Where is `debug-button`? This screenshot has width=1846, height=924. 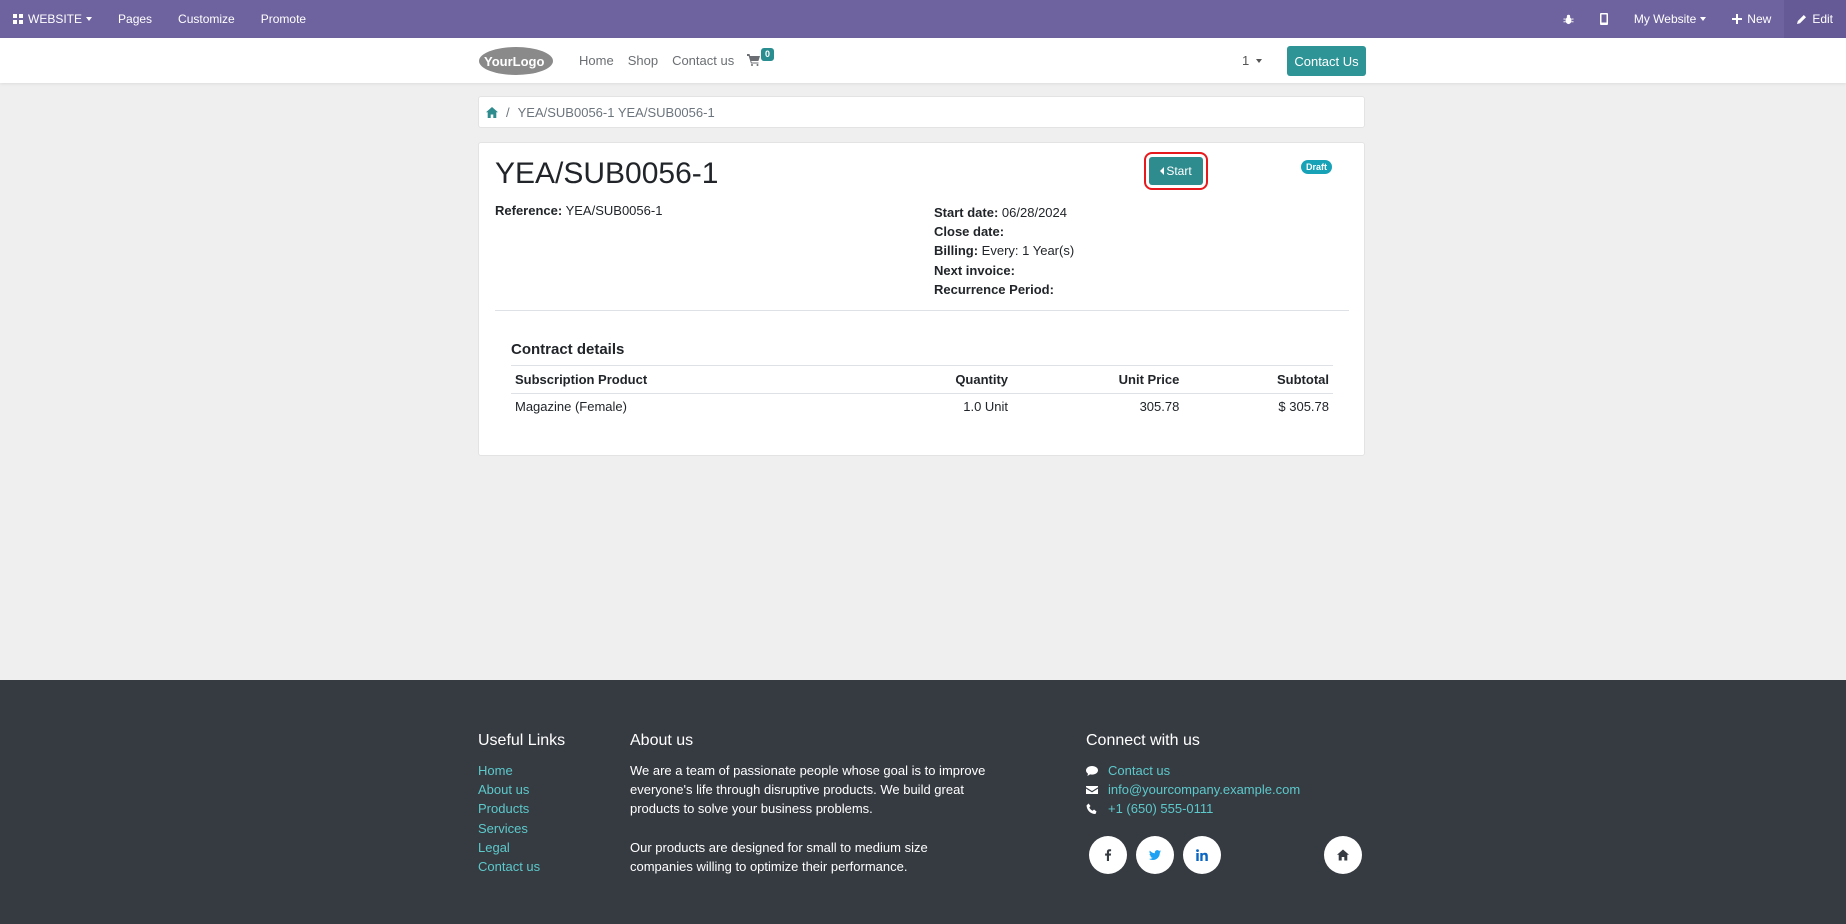
debug-button is located at coordinates (1568, 19).